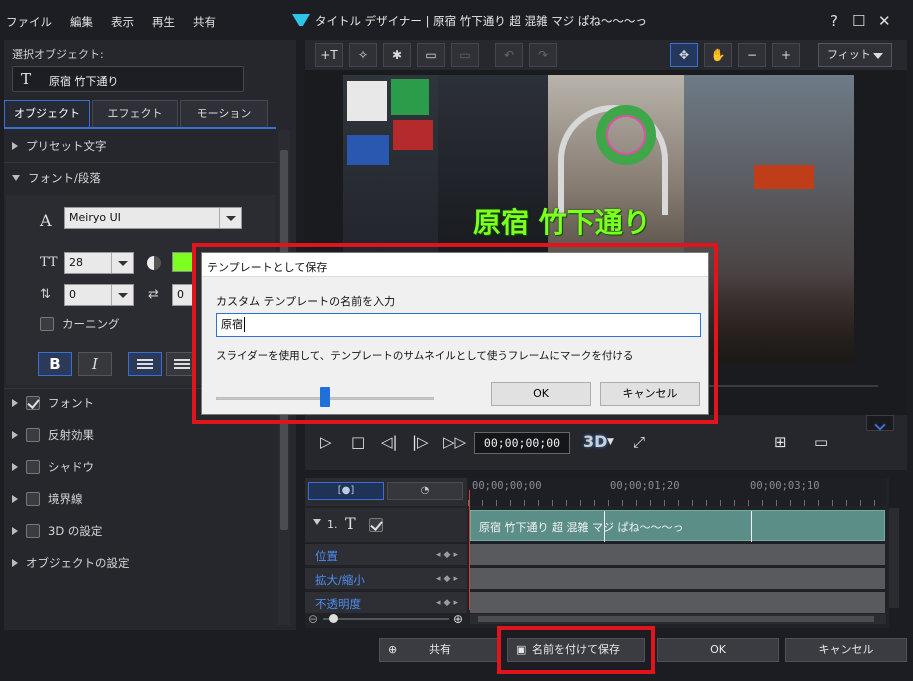 The width and height of the screenshot is (913, 681). Describe the element at coordinates (95, 217) in the screenshot. I see `font-family-value: Meiryo UI` at that location.